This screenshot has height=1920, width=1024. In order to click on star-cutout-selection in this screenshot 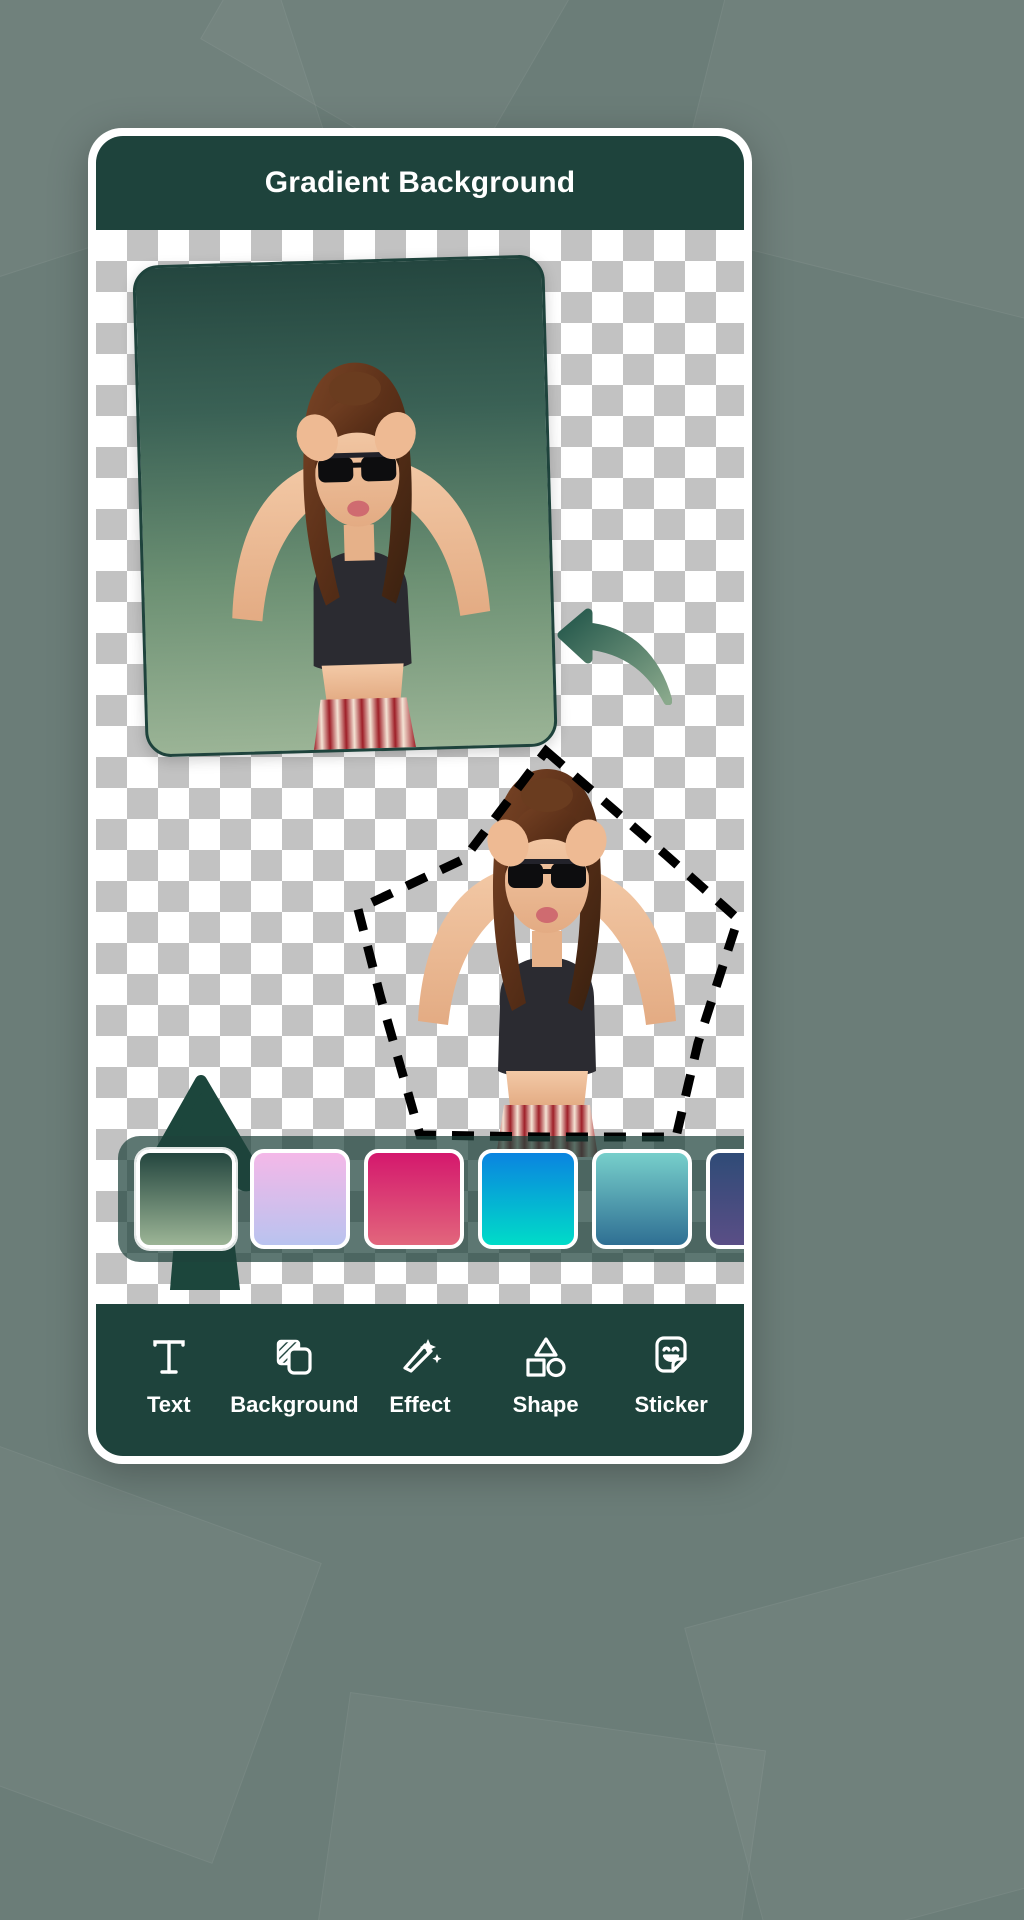, I will do `click(545, 953)`.